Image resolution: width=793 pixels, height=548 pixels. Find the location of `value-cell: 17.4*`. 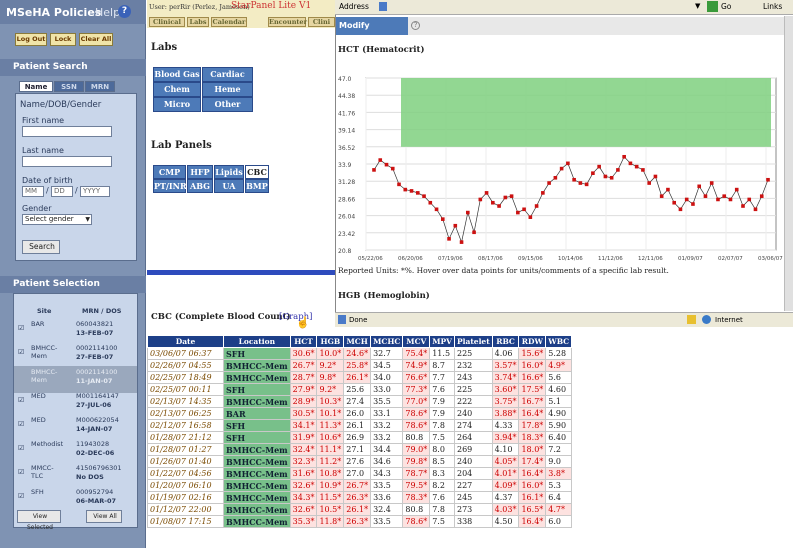

value-cell: 17.4* is located at coordinates (532, 461).